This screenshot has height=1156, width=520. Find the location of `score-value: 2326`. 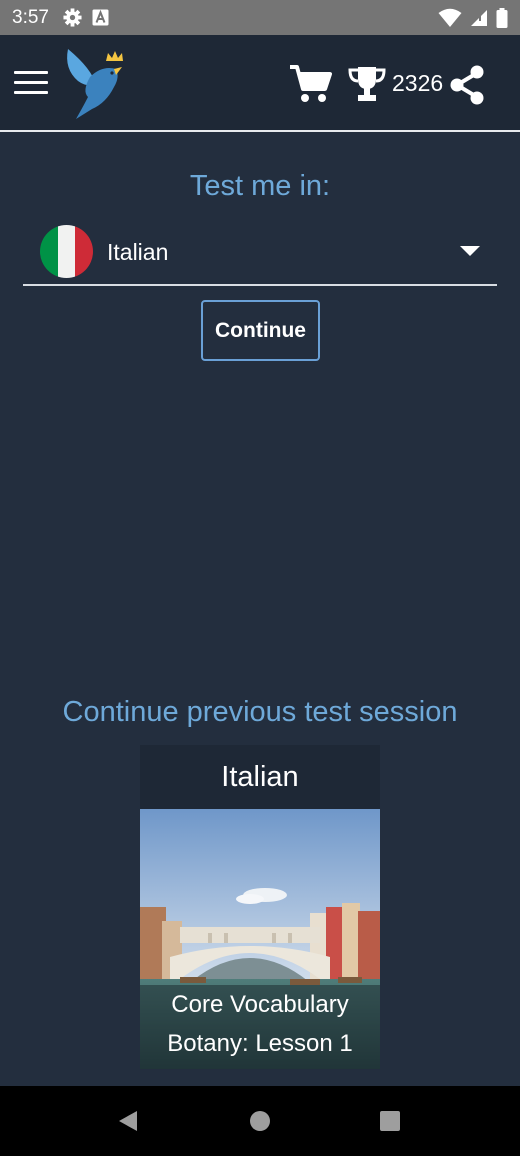

score-value: 2326 is located at coordinates (418, 83).